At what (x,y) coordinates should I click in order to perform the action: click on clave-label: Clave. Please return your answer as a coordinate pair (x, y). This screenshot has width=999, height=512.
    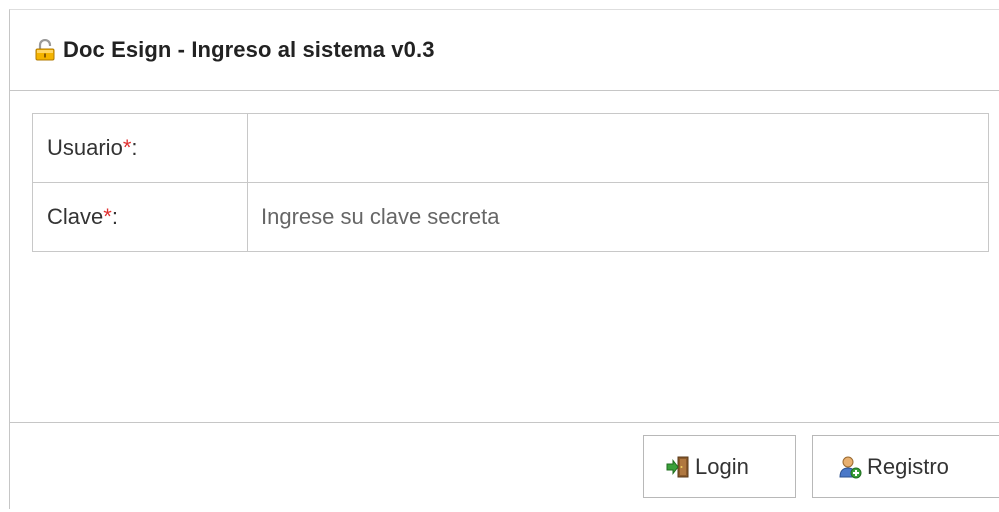
    Looking at the image, I should click on (75, 216).